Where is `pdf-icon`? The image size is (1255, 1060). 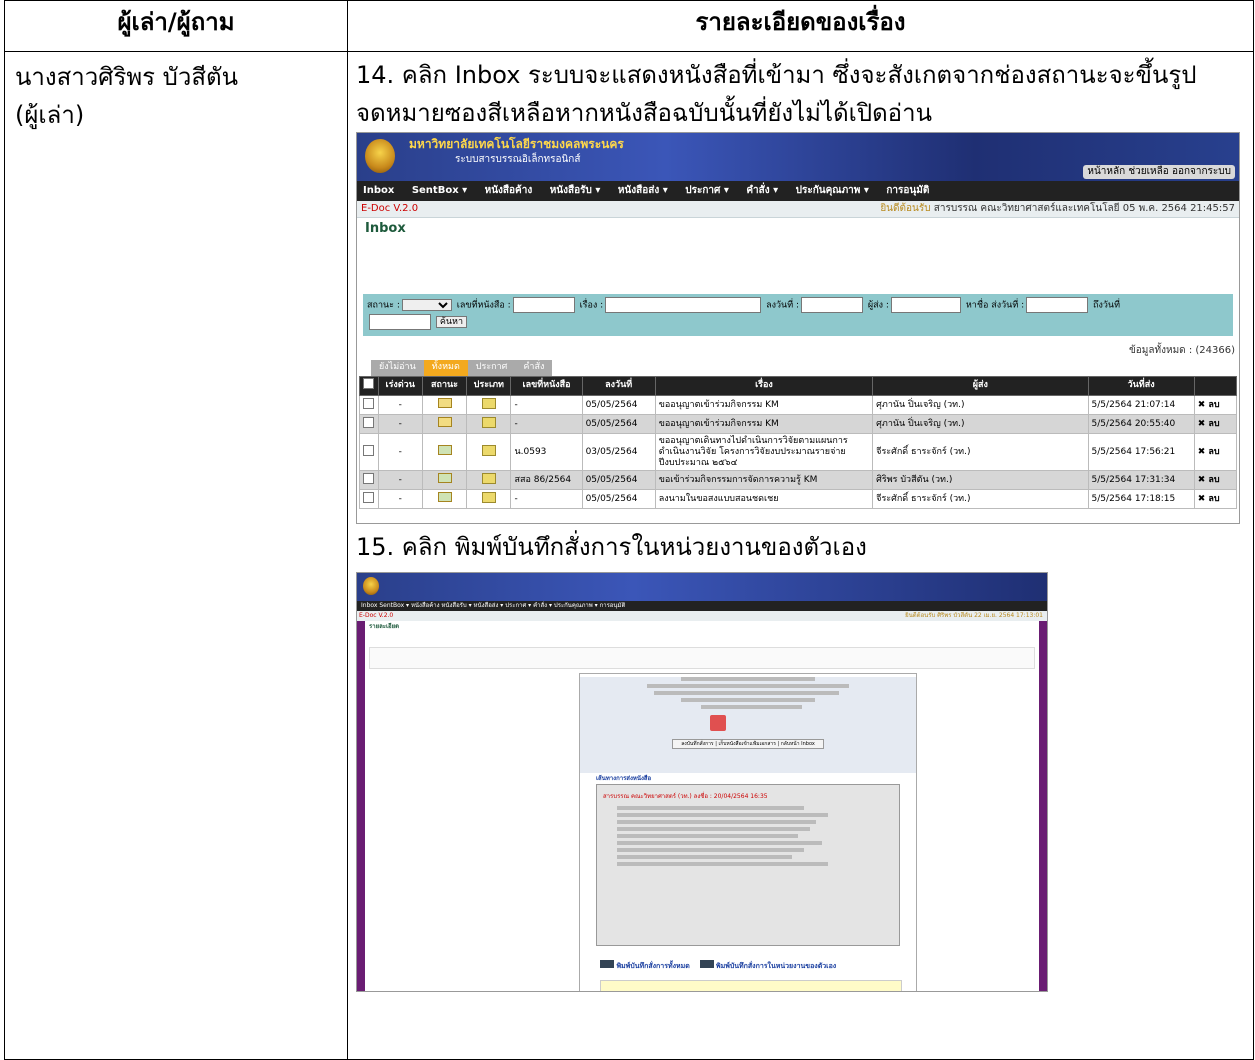
pdf-icon is located at coordinates (718, 723).